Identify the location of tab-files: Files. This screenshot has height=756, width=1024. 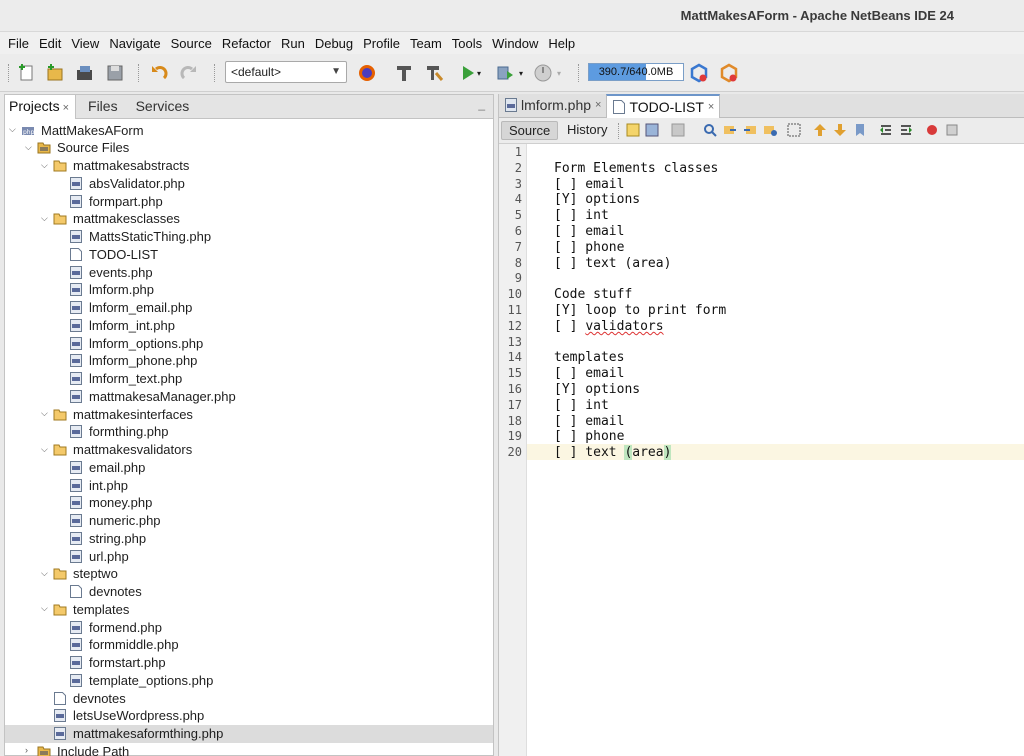
(104, 107).